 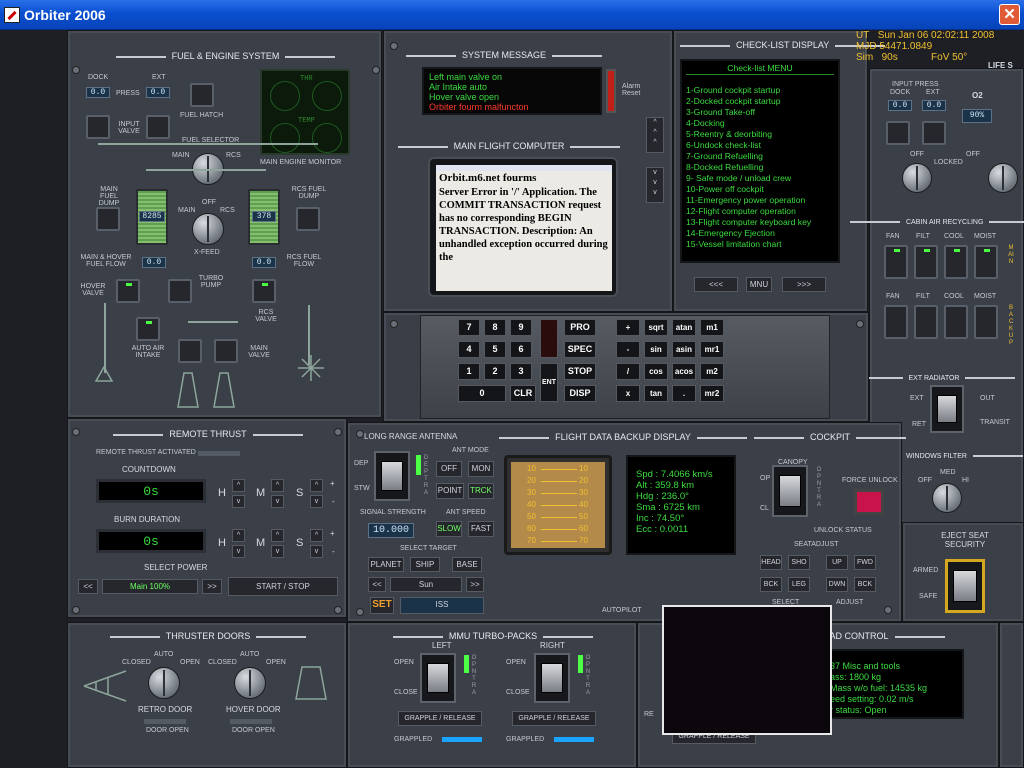 What do you see at coordinates (392, 476) in the screenshot?
I see `antenna-deploy-switch` at bounding box center [392, 476].